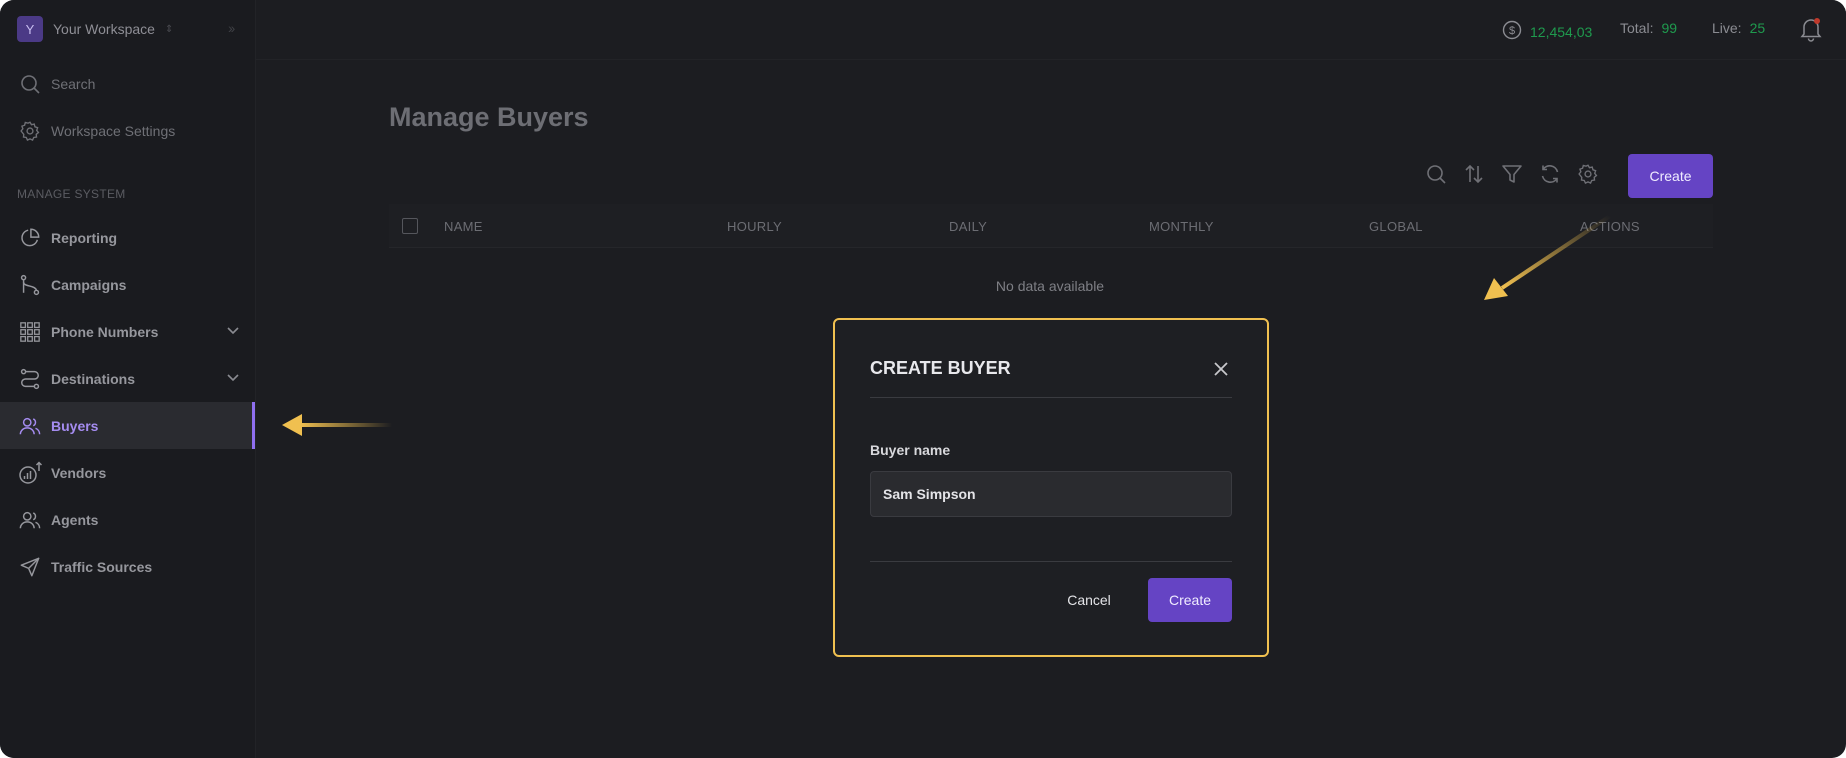  I want to click on close-icon, so click(1221, 369).